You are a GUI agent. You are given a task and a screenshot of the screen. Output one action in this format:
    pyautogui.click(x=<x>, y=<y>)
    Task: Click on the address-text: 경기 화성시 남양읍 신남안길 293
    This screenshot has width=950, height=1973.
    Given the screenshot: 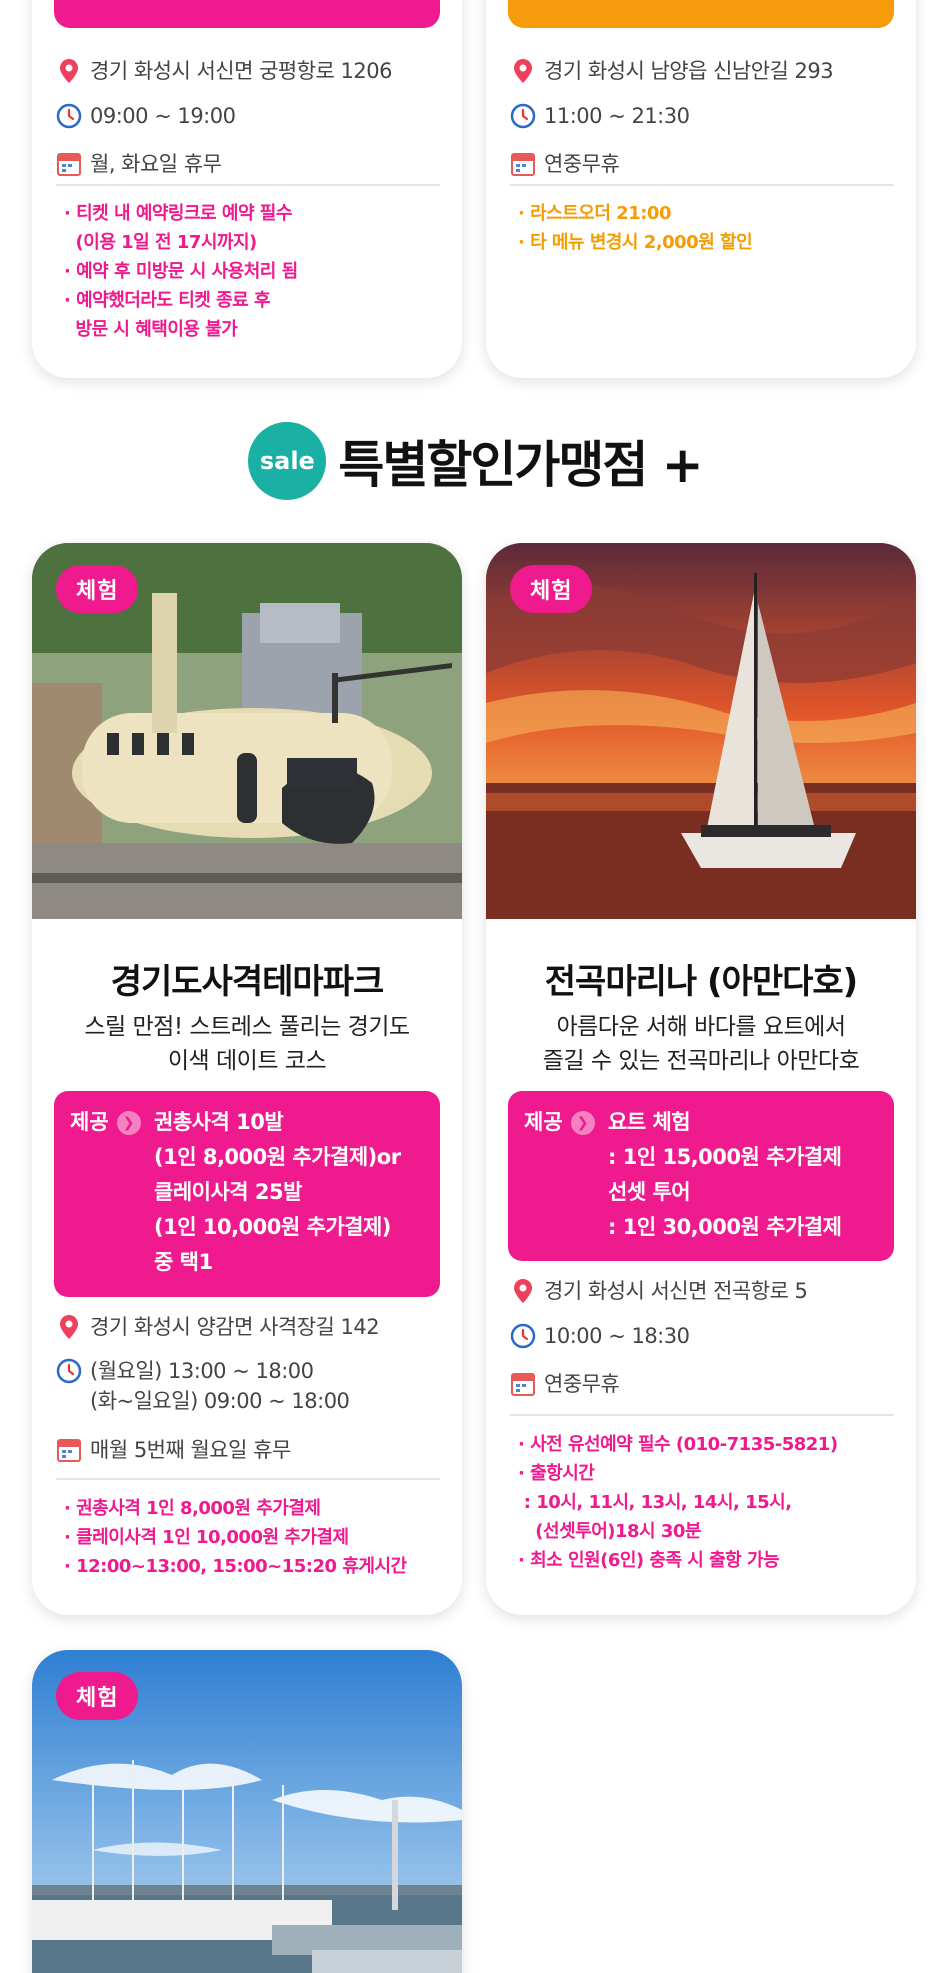 What is the action you would take?
    pyautogui.click(x=689, y=71)
    